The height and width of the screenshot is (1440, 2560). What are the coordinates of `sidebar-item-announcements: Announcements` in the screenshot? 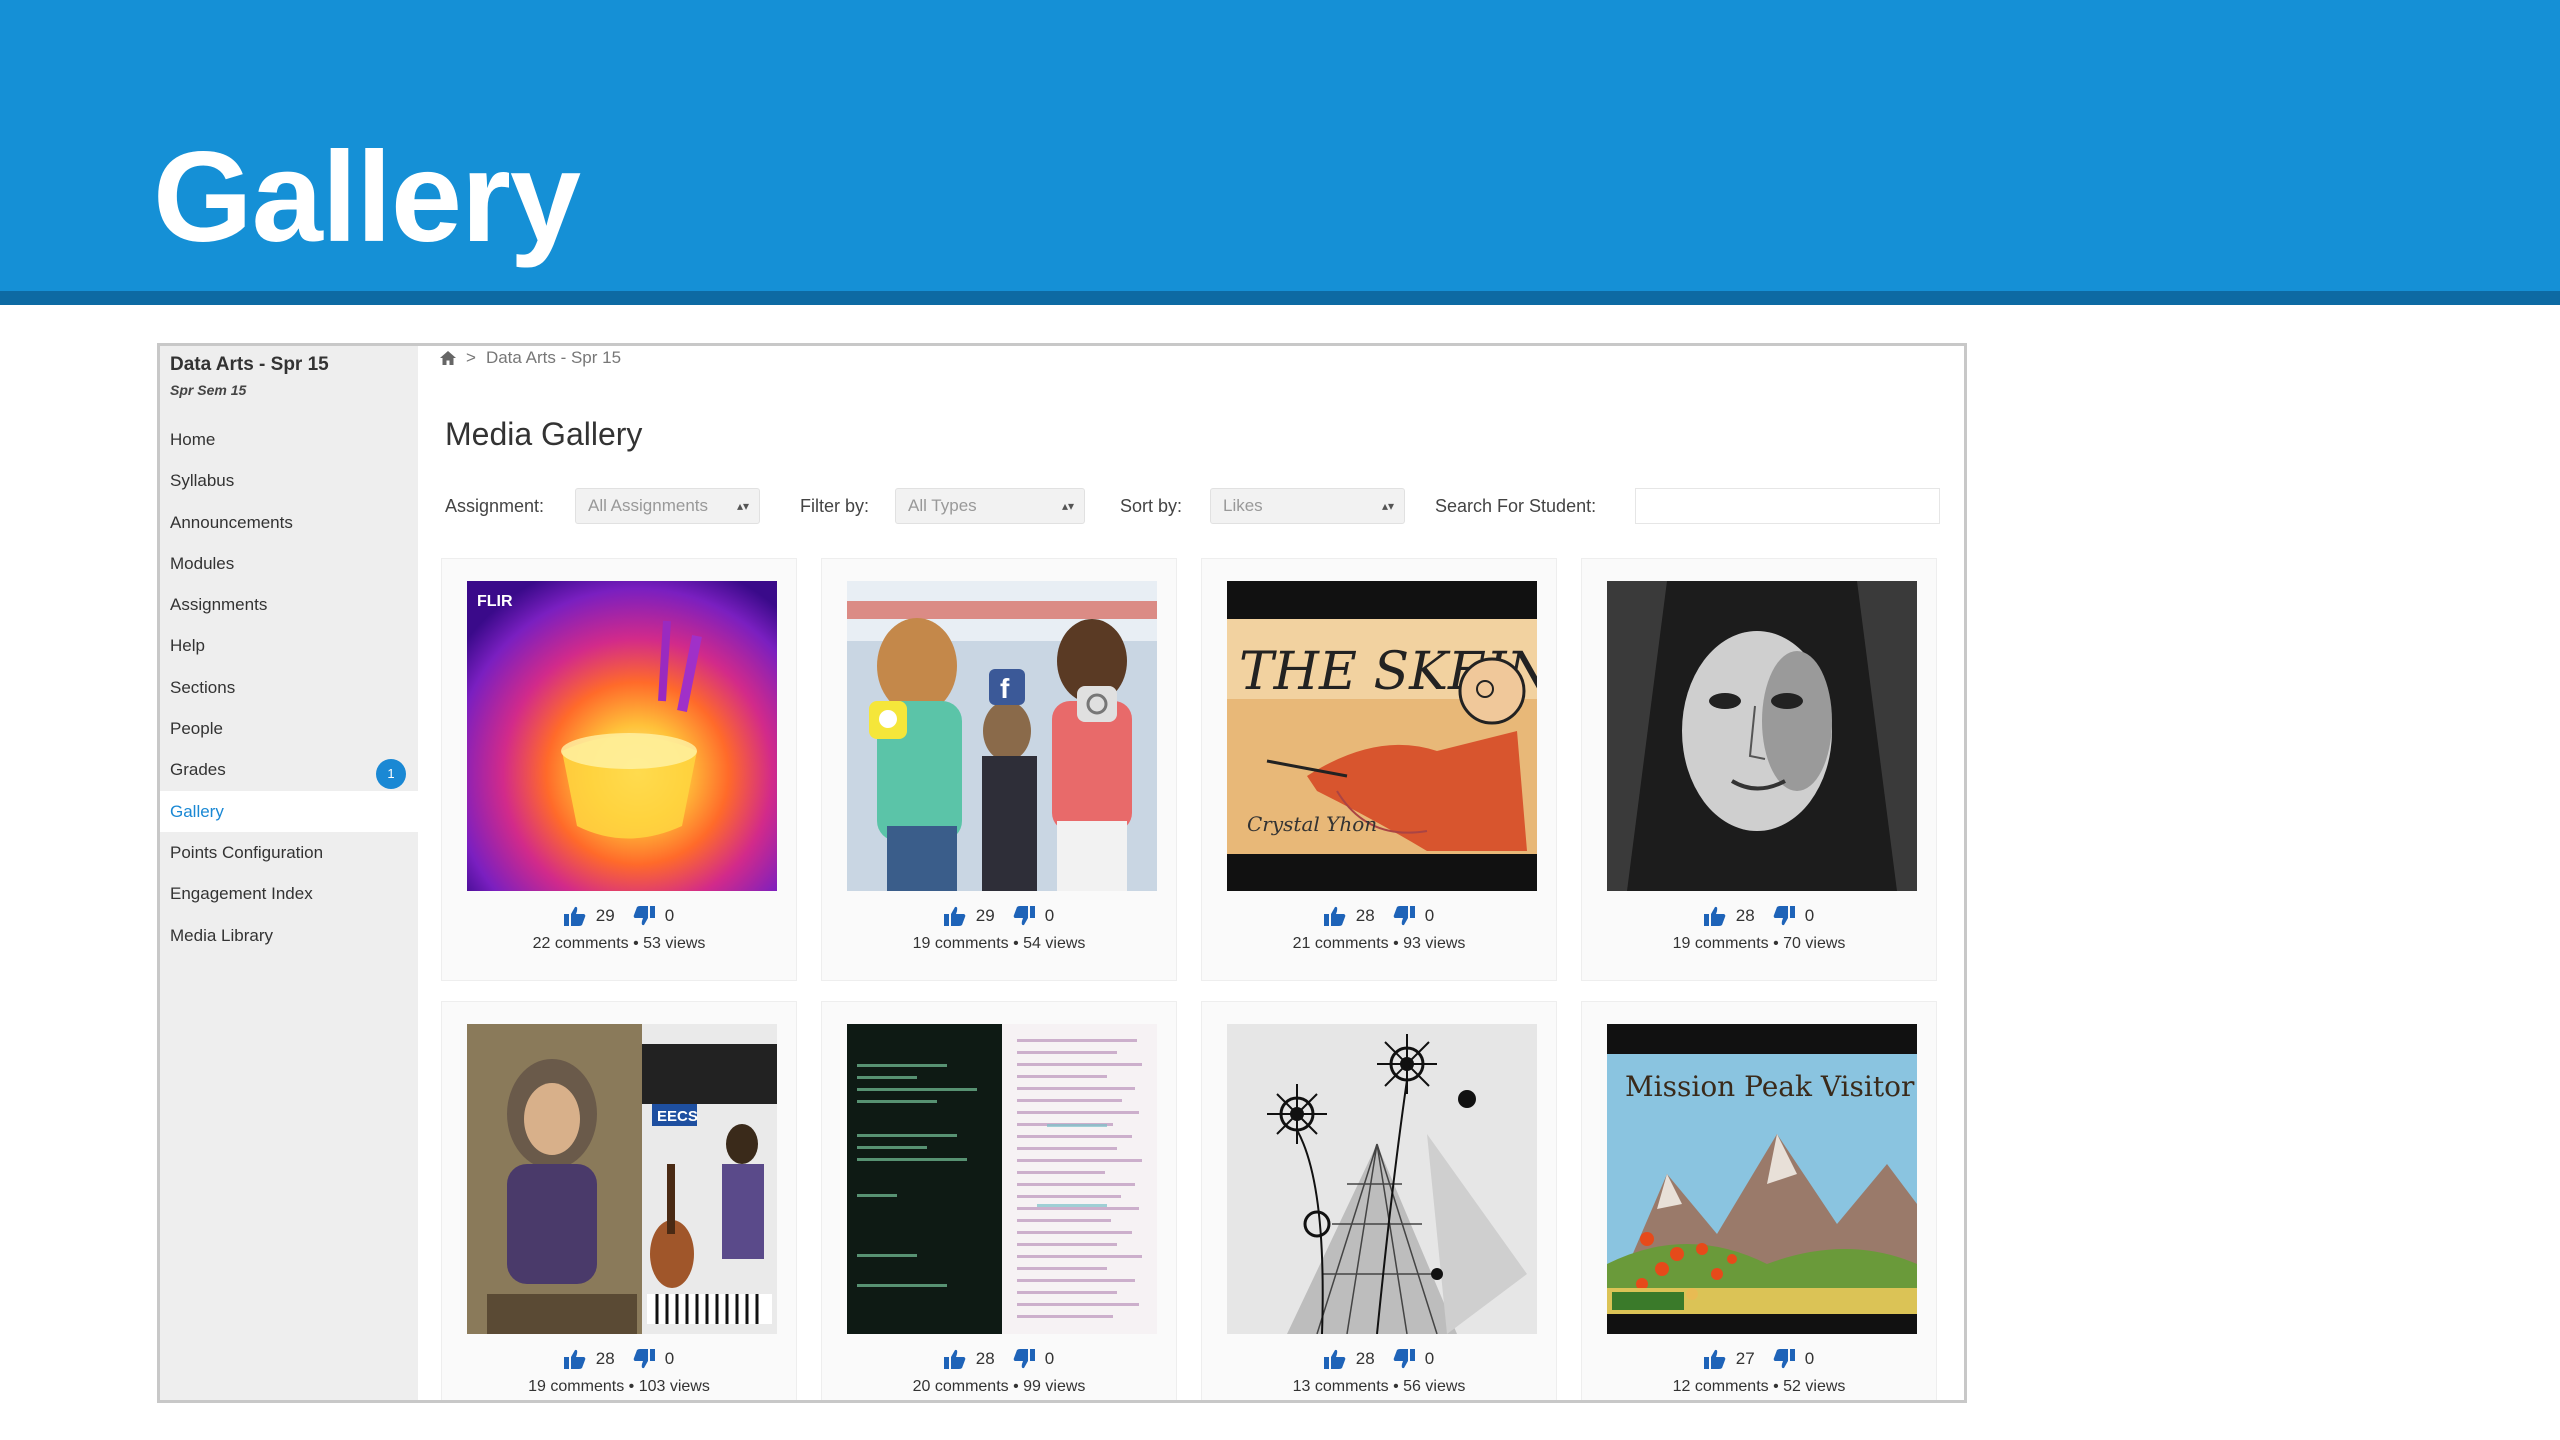 It's located at (289, 522).